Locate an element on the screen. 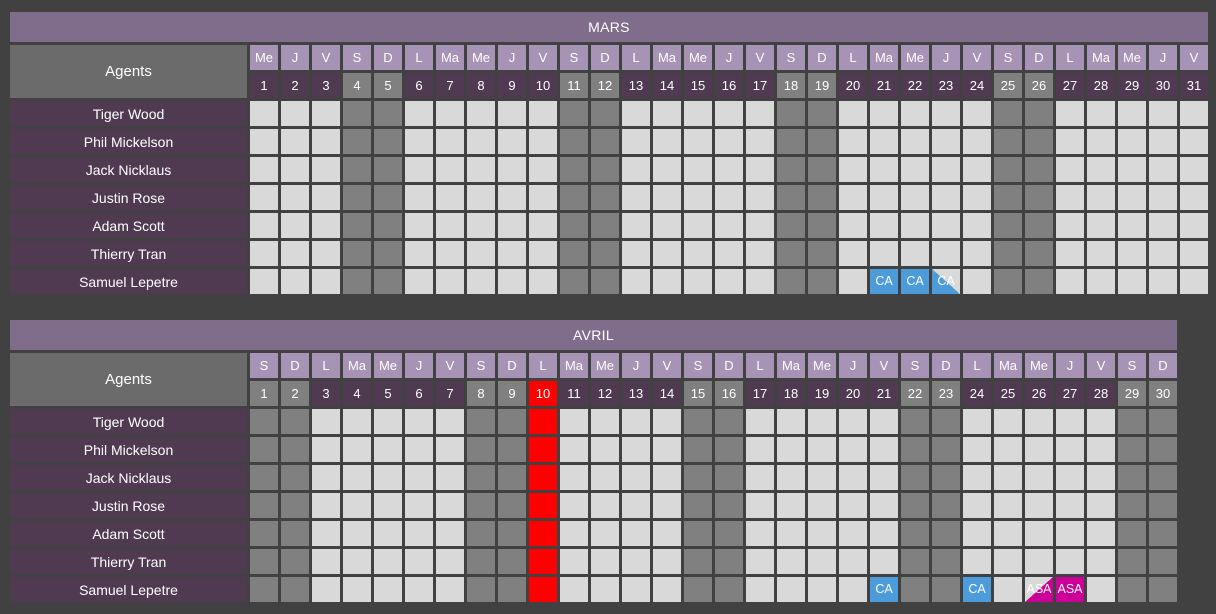 The image size is (1216, 614). day-number-cell: 12 is located at coordinates (605, 393).